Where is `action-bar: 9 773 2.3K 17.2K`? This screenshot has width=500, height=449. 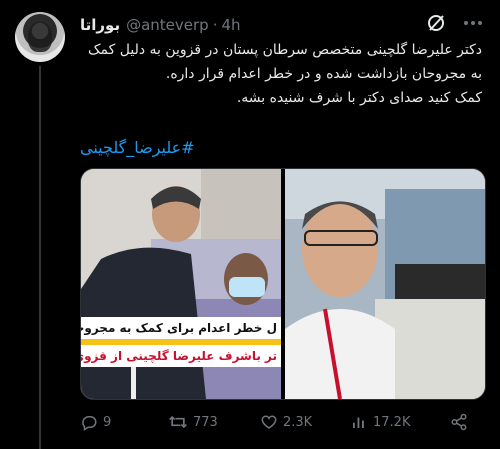 action-bar: 9 773 2.3K 17.2K is located at coordinates (281, 422).